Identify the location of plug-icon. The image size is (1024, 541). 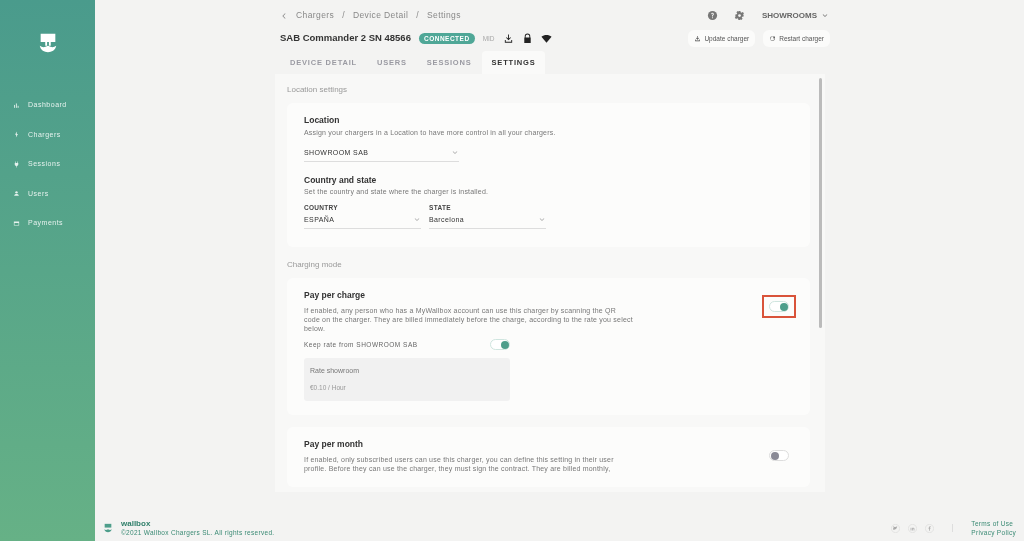
(16, 164).